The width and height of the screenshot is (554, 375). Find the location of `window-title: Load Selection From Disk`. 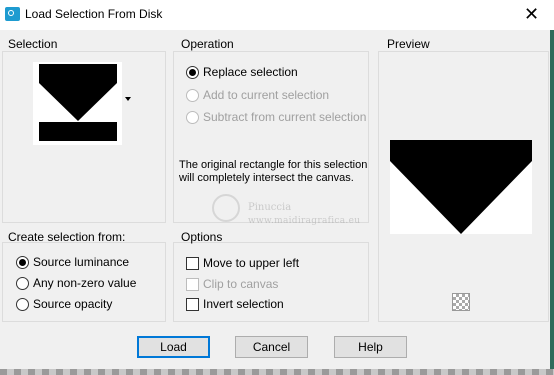

window-title: Load Selection From Disk is located at coordinates (94, 14).